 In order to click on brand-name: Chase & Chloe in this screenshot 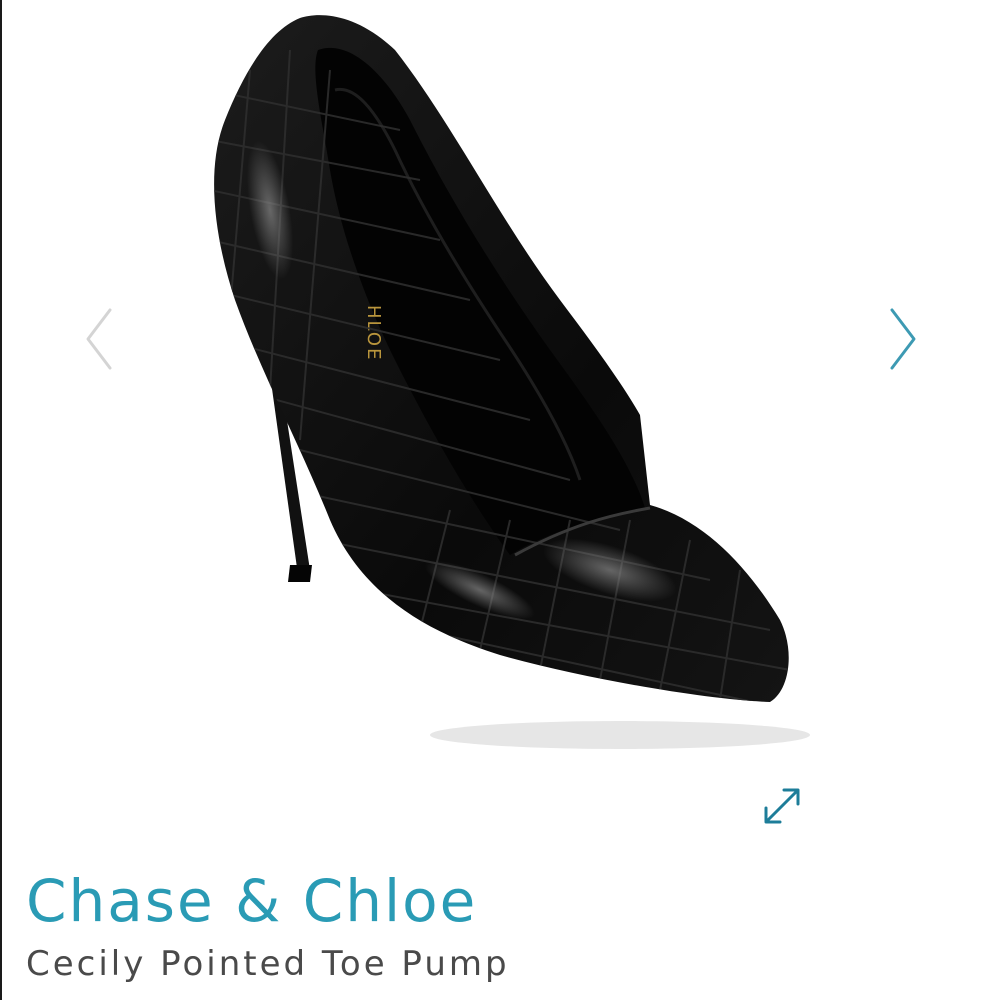, I will do `click(251, 901)`.